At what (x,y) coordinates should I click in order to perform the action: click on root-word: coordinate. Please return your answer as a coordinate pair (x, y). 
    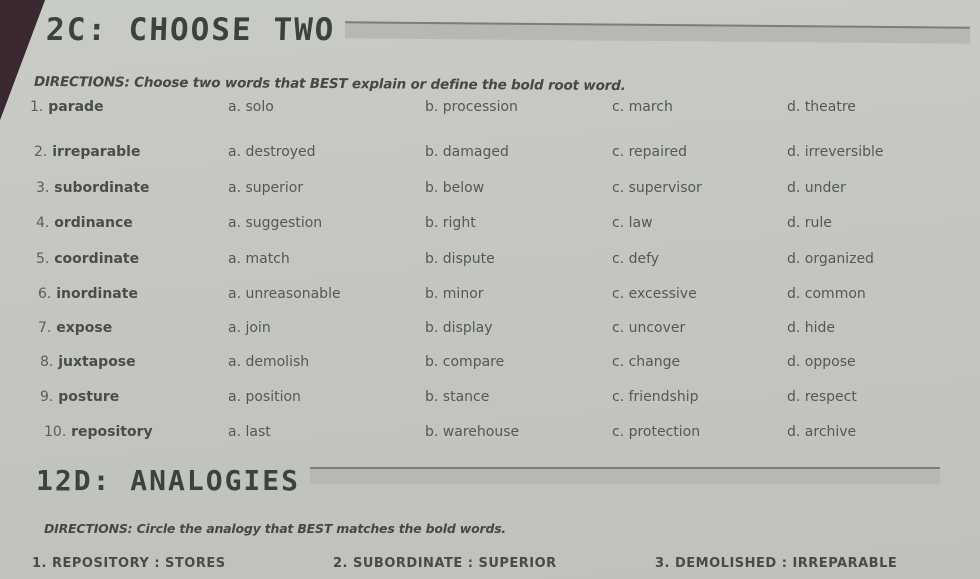
    Looking at the image, I should click on (97, 259).